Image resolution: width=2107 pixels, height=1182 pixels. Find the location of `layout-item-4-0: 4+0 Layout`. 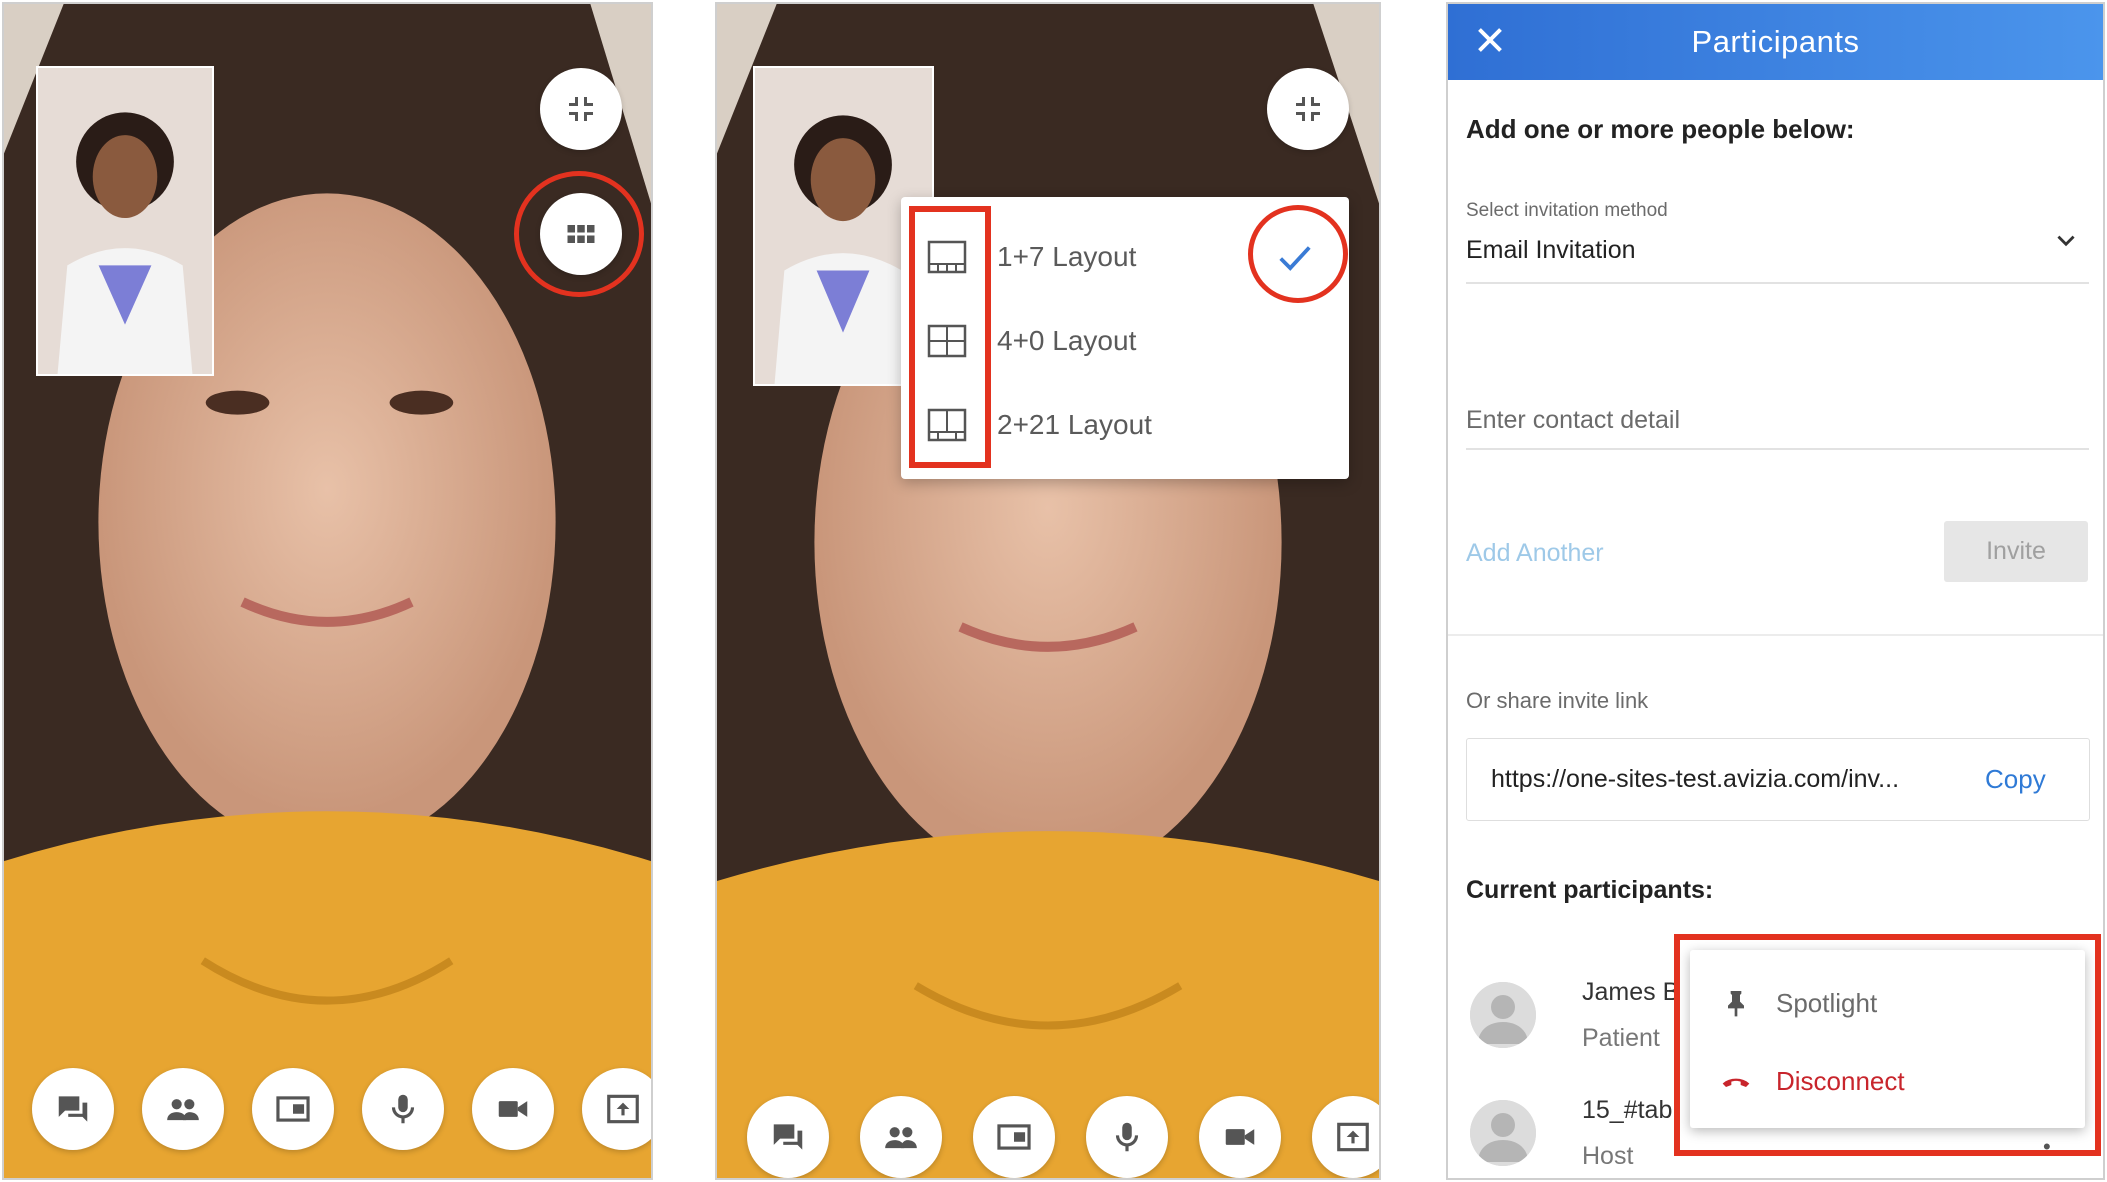

layout-item-4-0: 4+0 Layout is located at coordinates (1125, 341).